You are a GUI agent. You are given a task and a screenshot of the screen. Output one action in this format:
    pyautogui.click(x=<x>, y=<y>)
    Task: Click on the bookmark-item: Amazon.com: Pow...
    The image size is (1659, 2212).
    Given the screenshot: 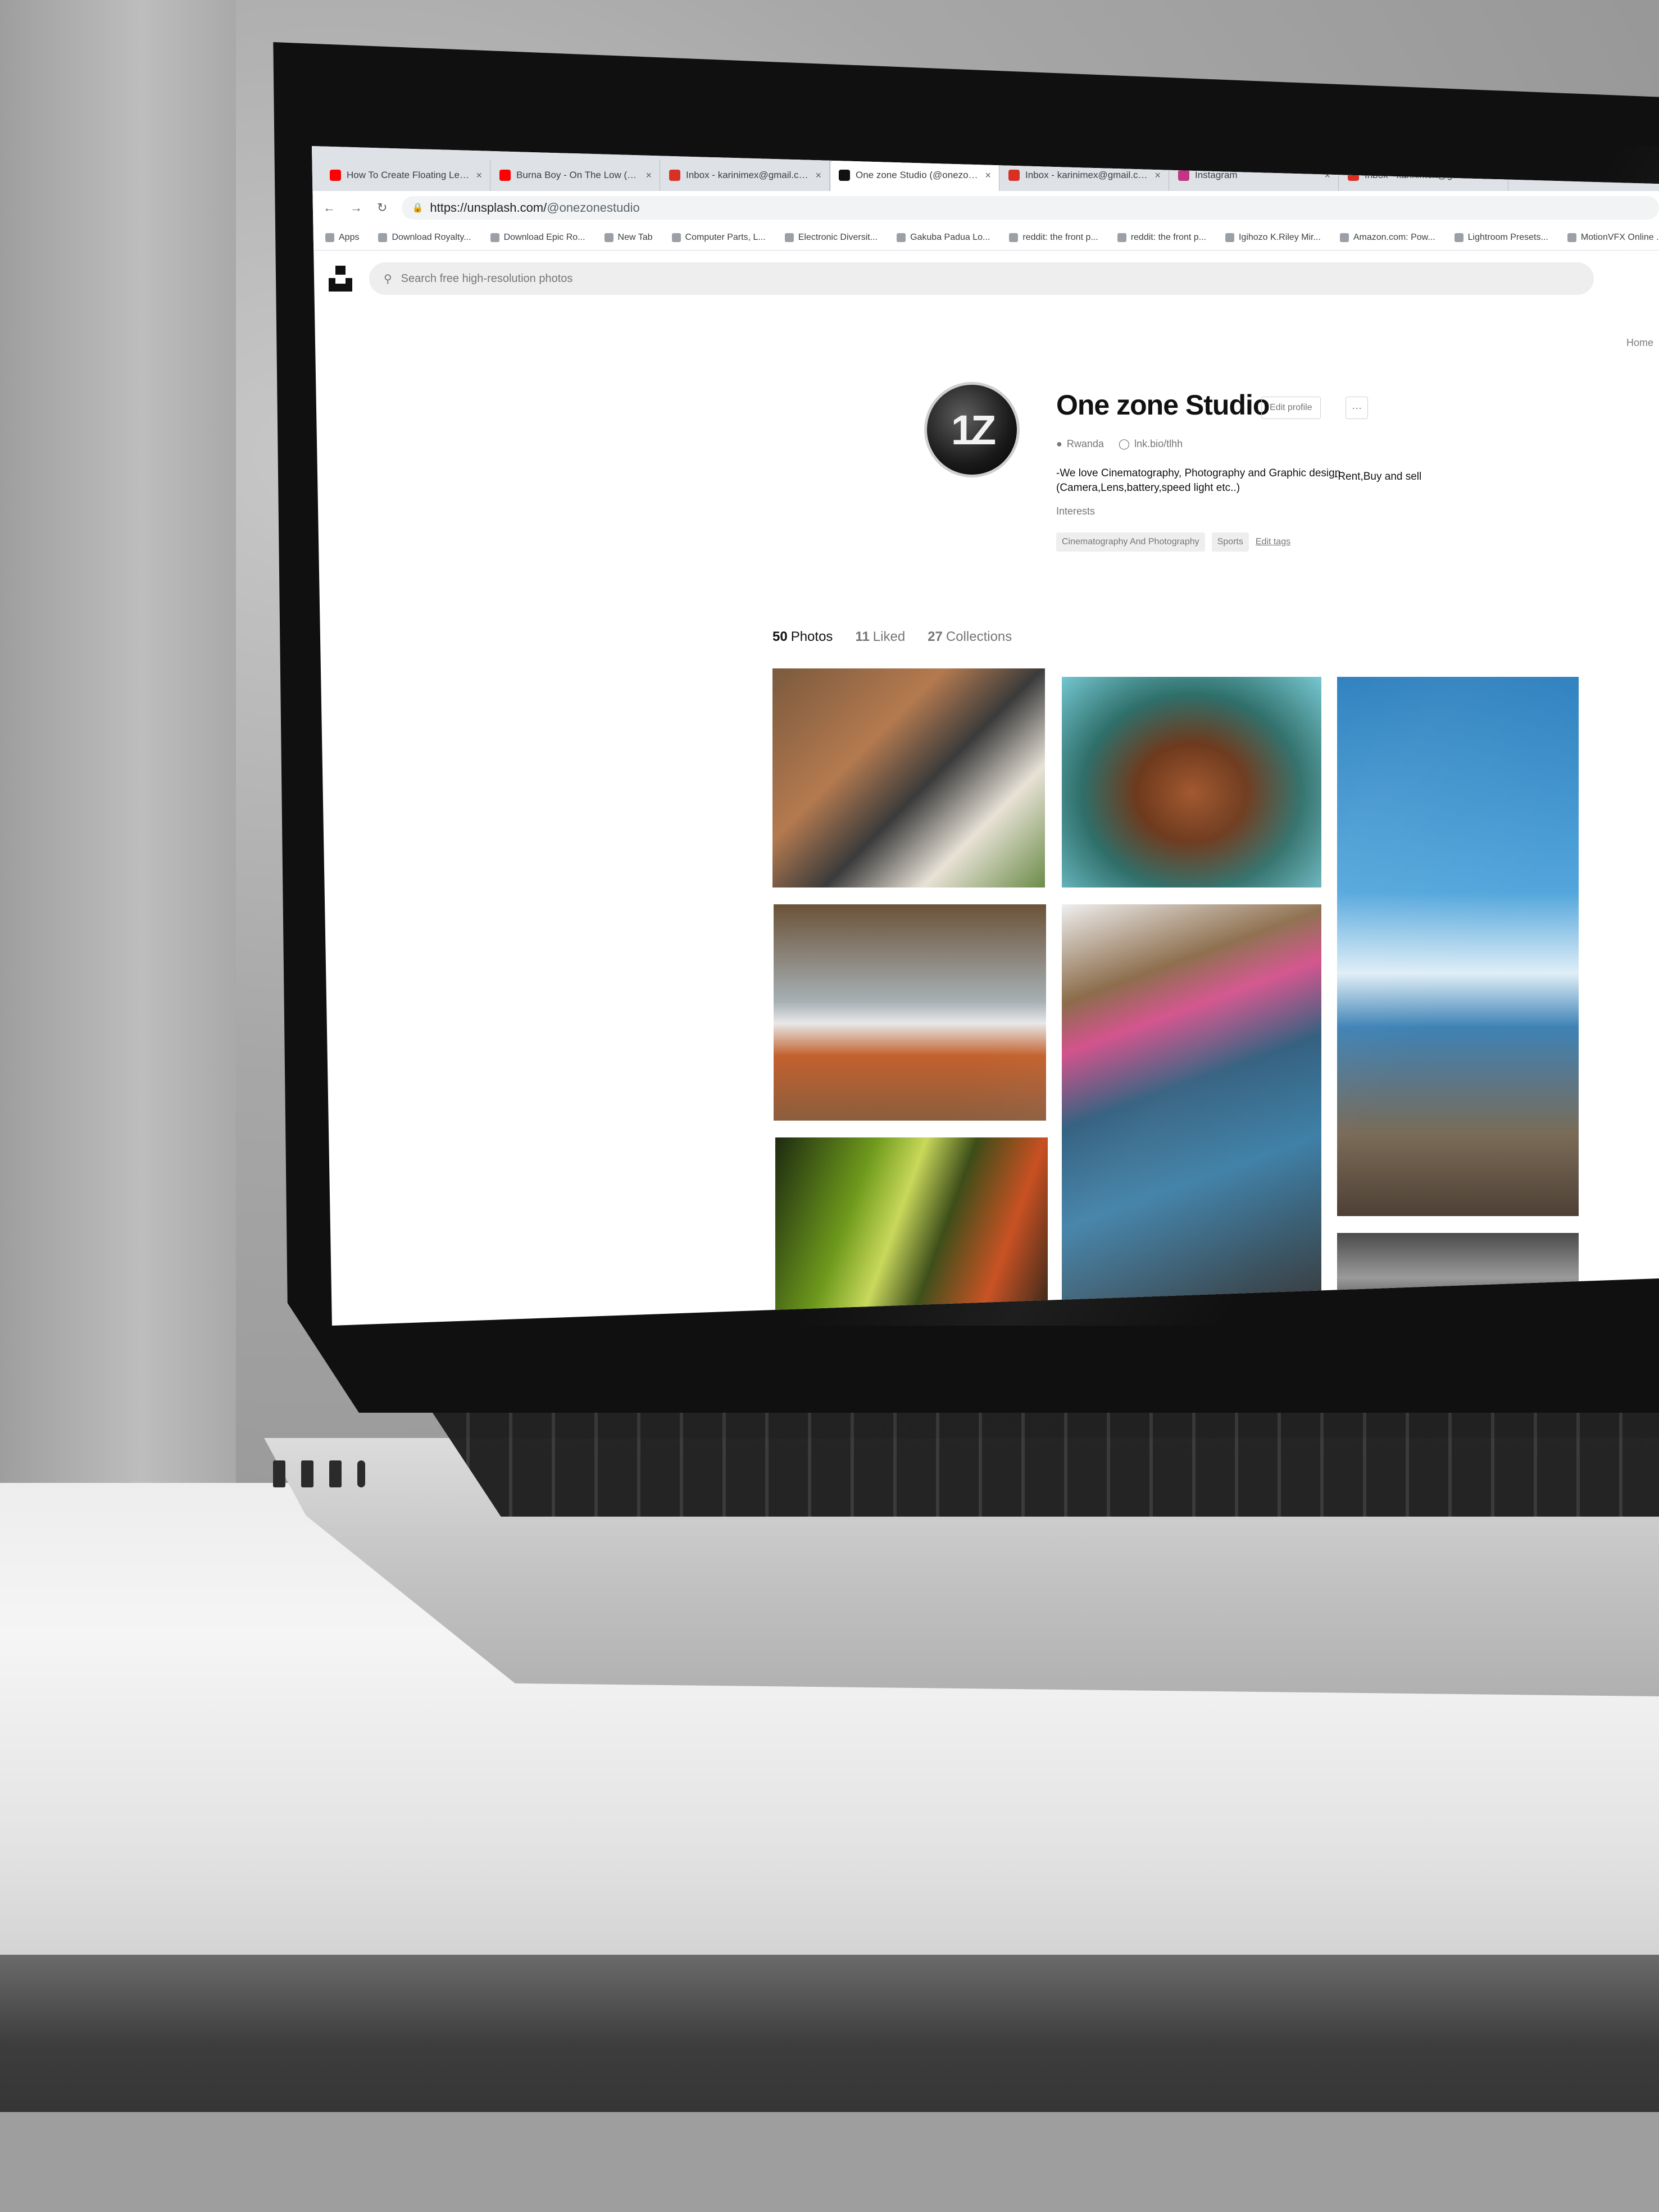 What is the action you would take?
    pyautogui.click(x=1387, y=237)
    